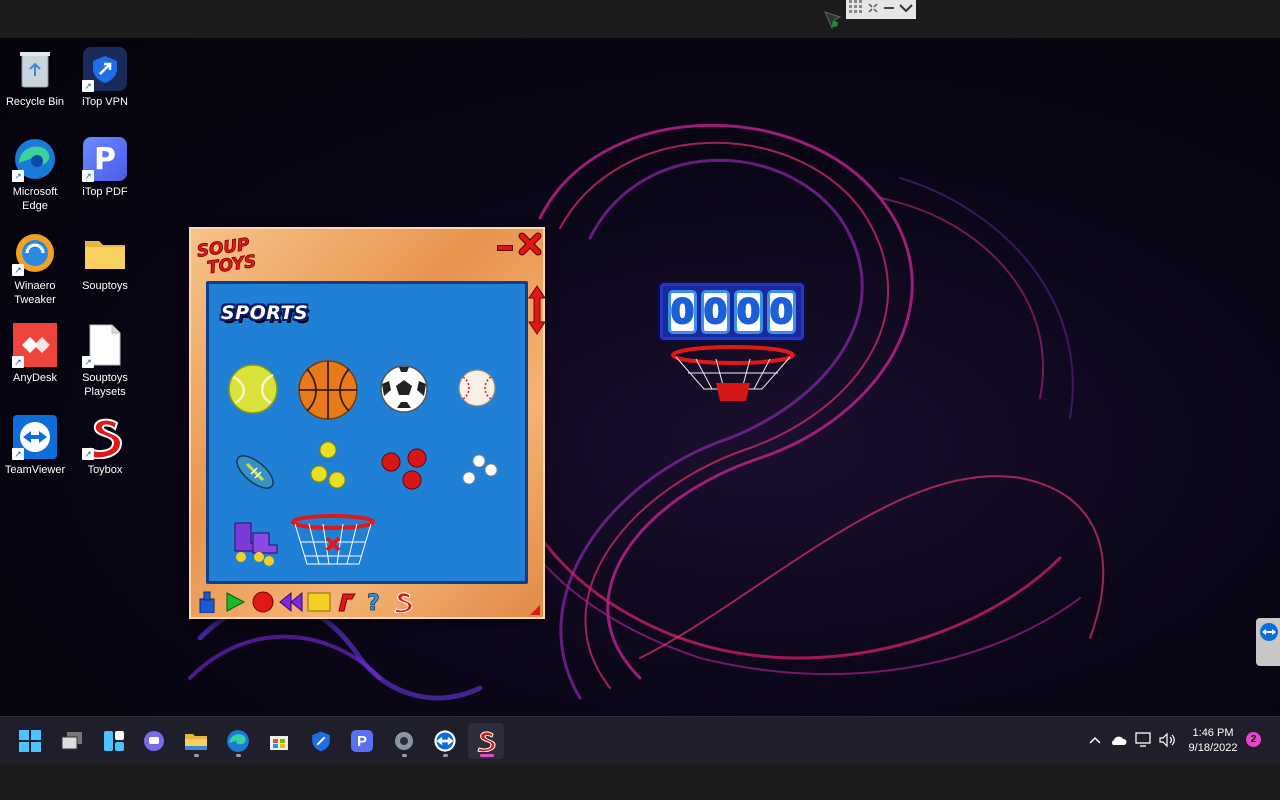  Describe the element at coordinates (906, 10) in the screenshot. I see `chevron-down-icon` at that location.